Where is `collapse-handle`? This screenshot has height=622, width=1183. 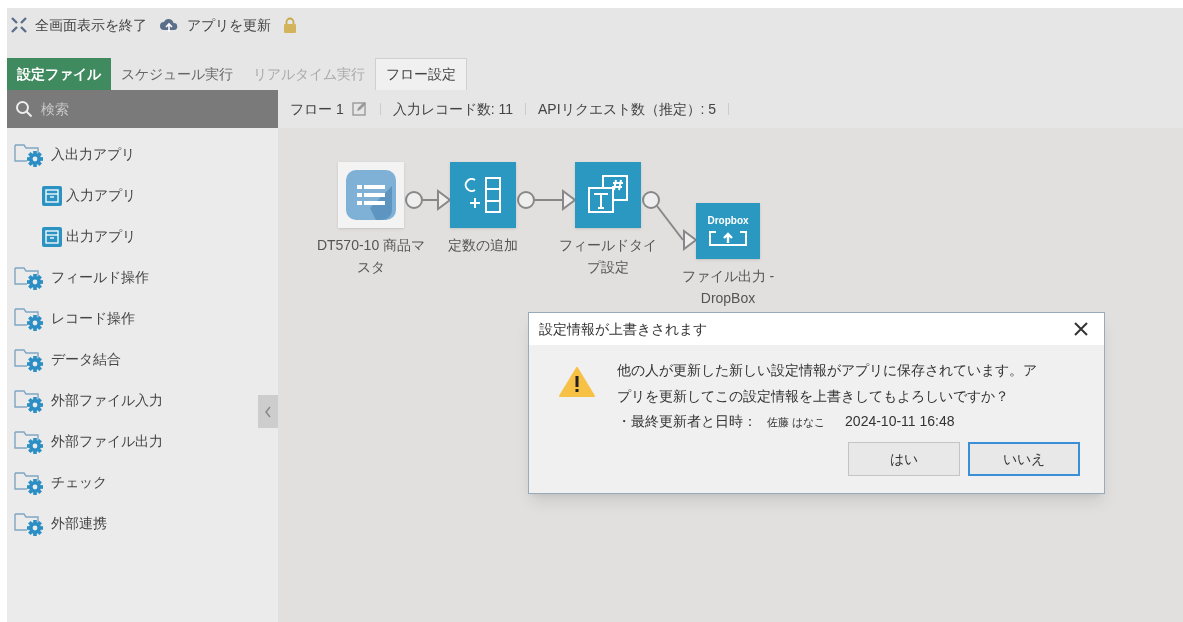 collapse-handle is located at coordinates (268, 411).